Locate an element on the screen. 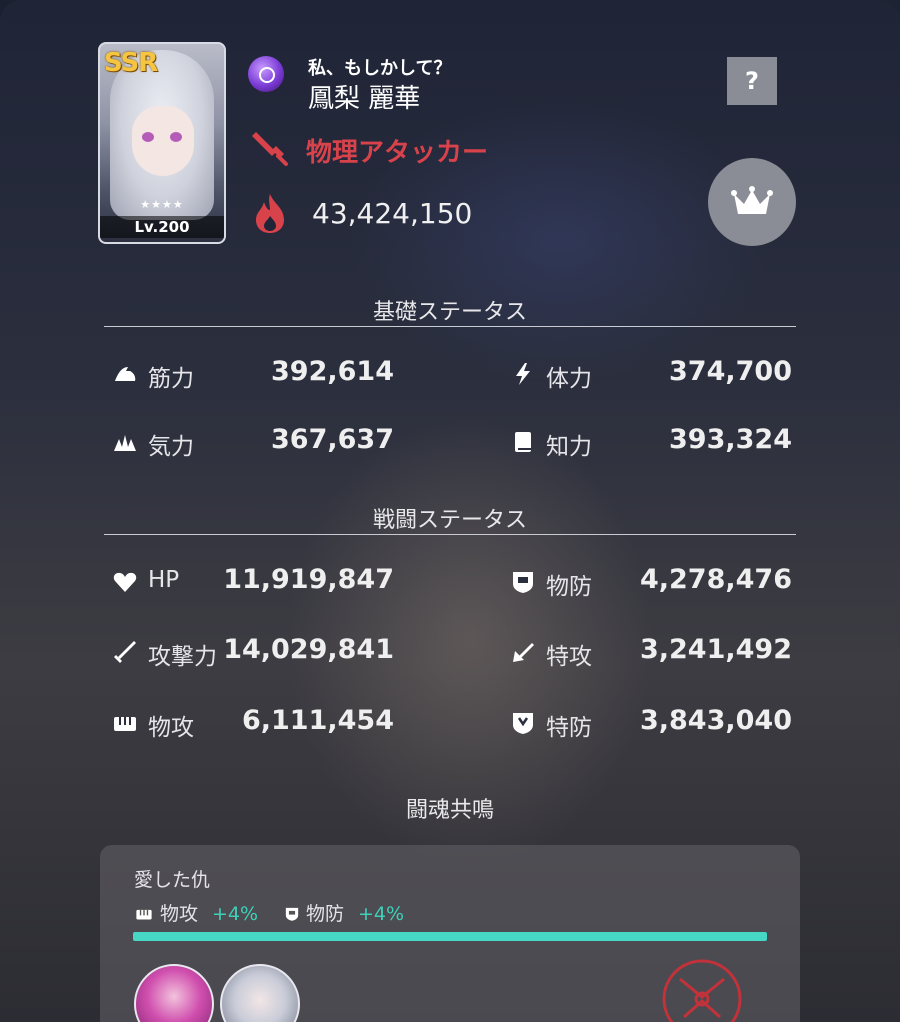 The width and height of the screenshot is (900, 1022). rarity-badge: SSR is located at coordinates (131, 63).